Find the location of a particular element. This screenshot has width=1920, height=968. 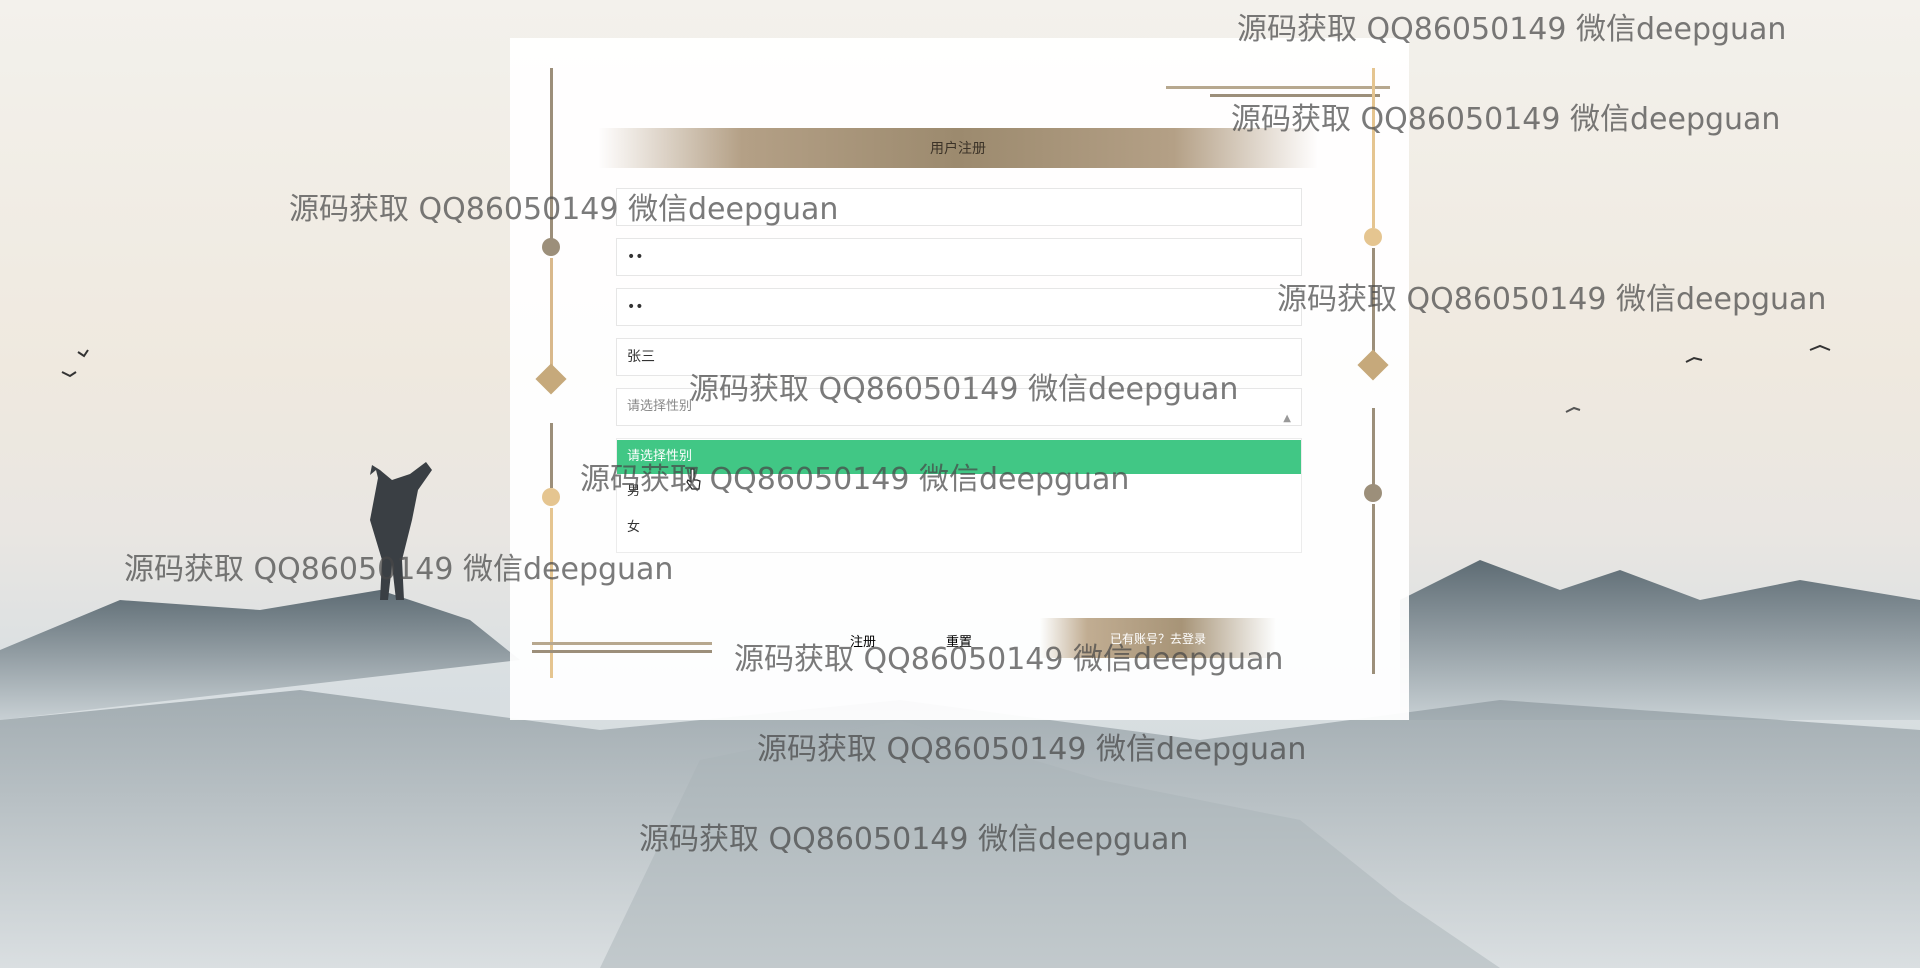

right-frame-line-mid is located at coordinates (1373, 303).